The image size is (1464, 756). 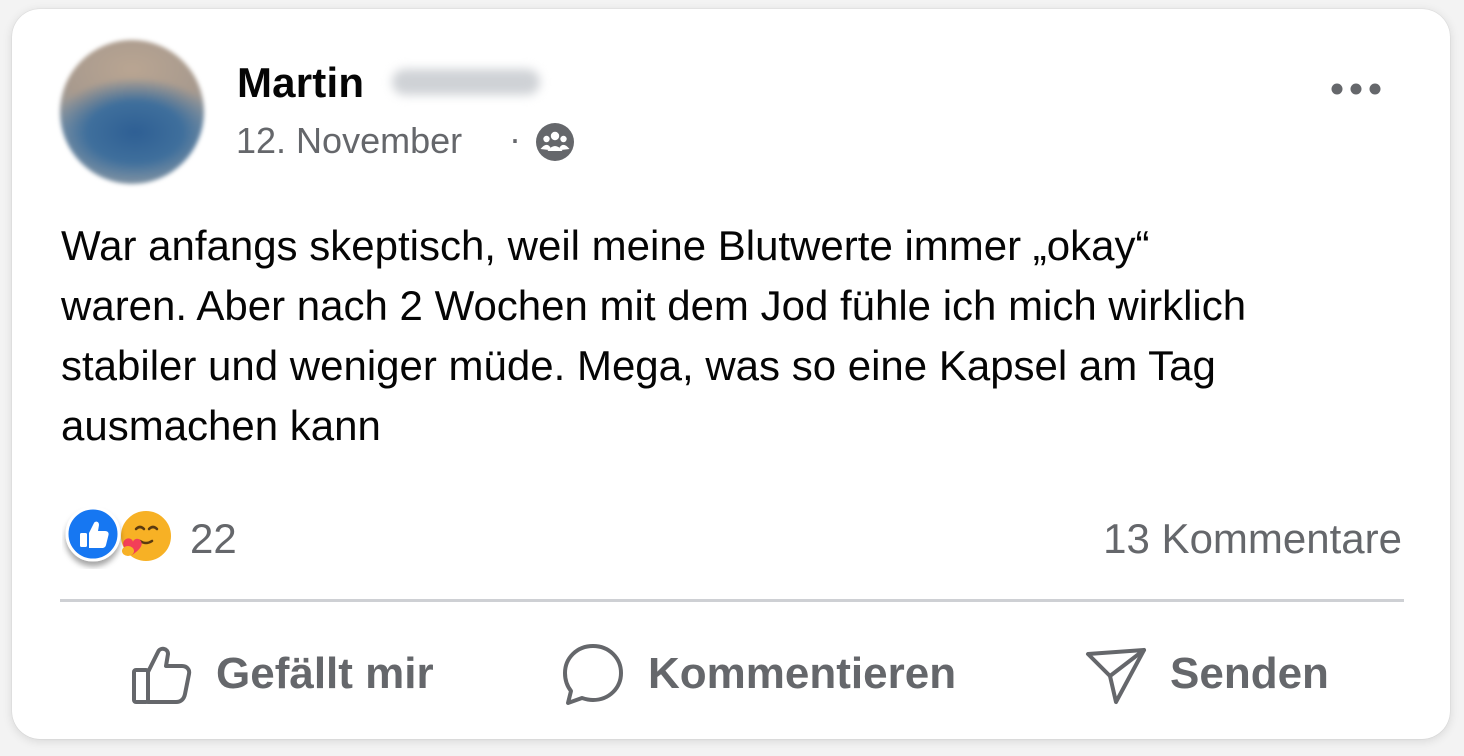 I want to click on send-icon, so click(x=1116, y=676).